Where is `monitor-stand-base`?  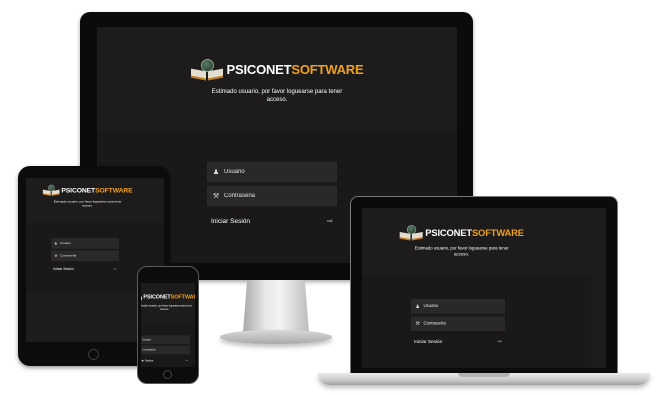
monitor-stand-base is located at coordinates (276, 337).